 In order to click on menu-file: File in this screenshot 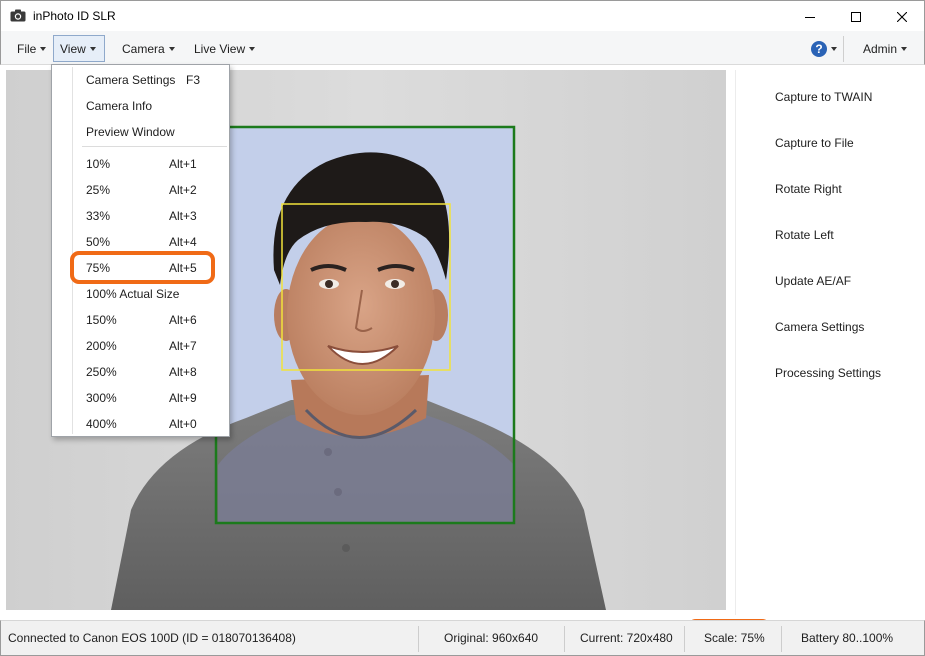, I will do `click(31, 48)`.